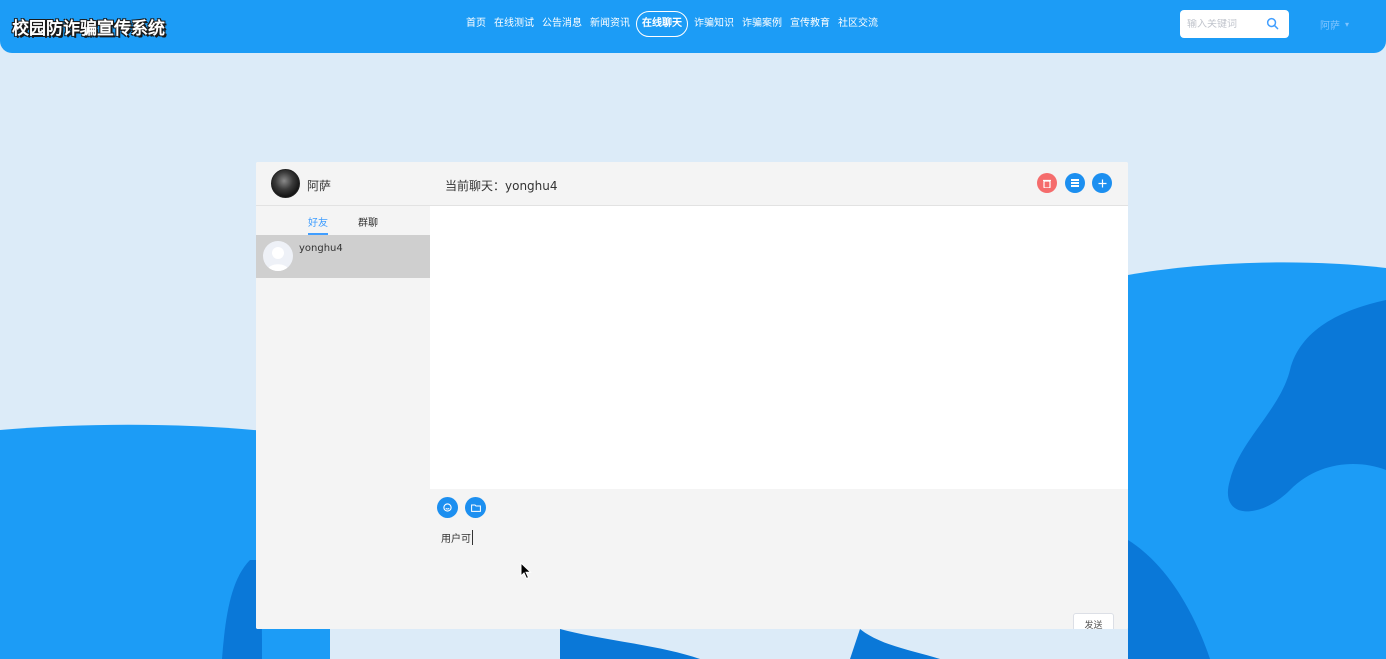 This screenshot has width=1386, height=659. Describe the element at coordinates (562, 24) in the screenshot. I see `nav-notices: 公告消息` at that location.